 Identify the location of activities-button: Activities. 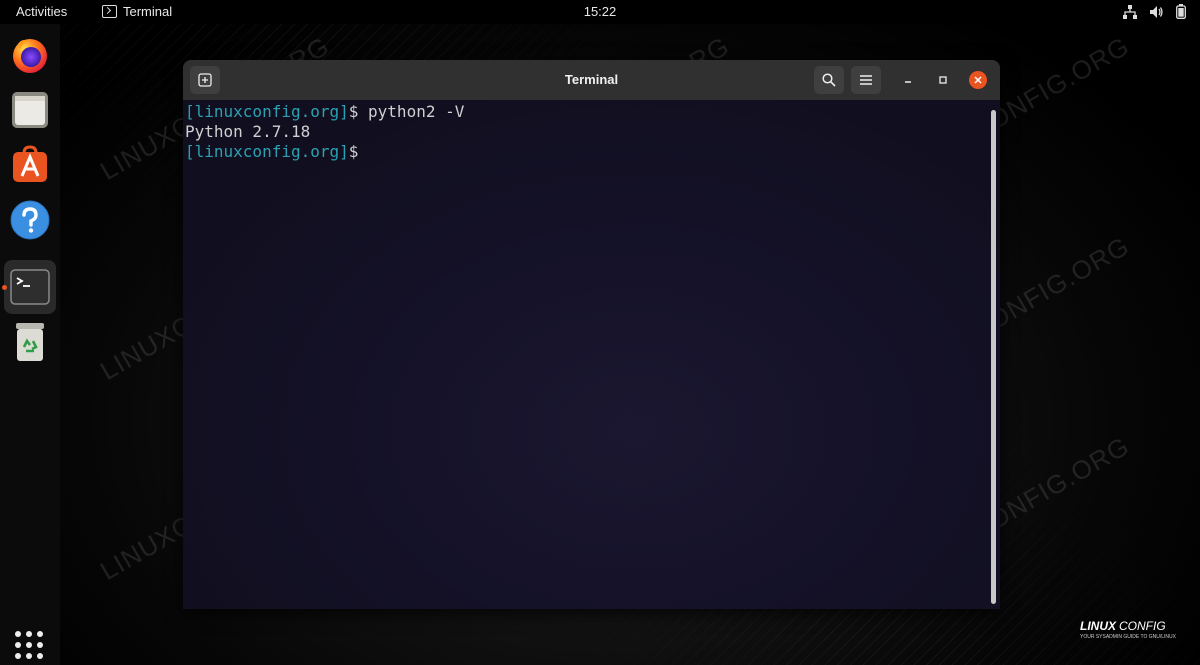
(41, 11).